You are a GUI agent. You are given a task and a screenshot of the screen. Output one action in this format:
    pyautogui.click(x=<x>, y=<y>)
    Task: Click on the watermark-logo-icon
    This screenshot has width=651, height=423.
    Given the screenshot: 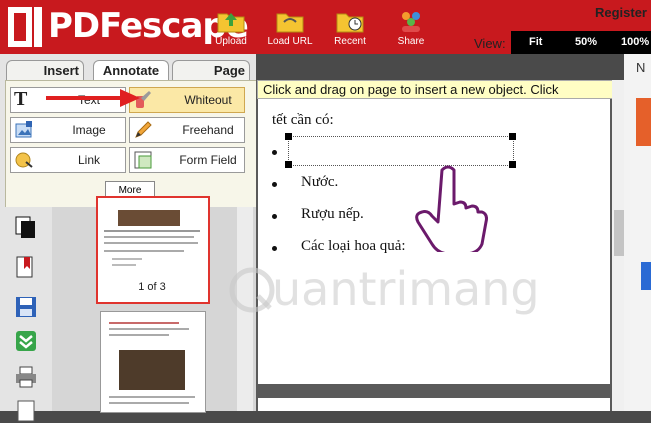 What is the action you would take?
    pyautogui.click(x=252, y=290)
    